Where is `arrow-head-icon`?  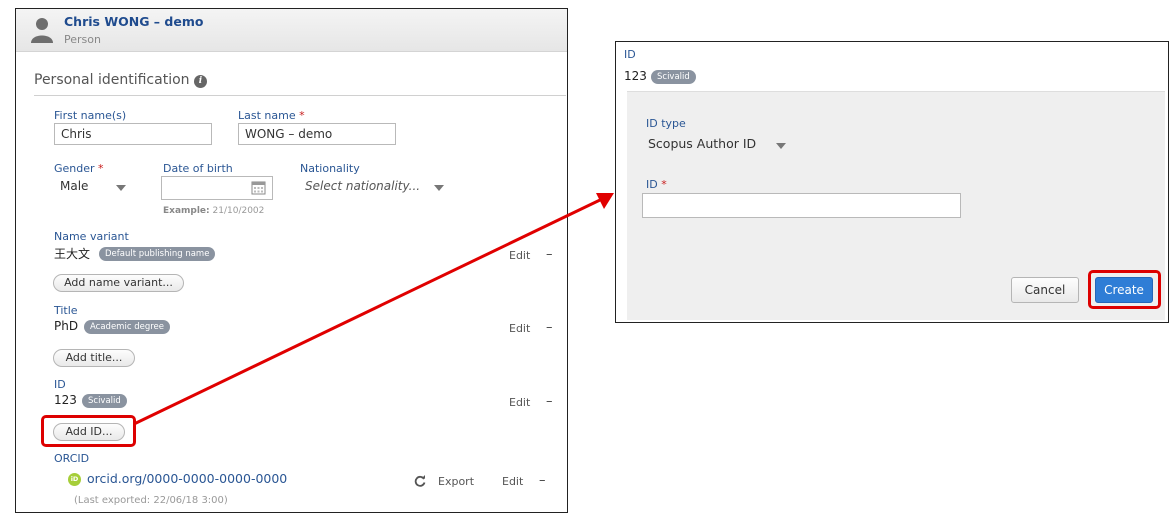
arrow-head-icon is located at coordinates (605, 201).